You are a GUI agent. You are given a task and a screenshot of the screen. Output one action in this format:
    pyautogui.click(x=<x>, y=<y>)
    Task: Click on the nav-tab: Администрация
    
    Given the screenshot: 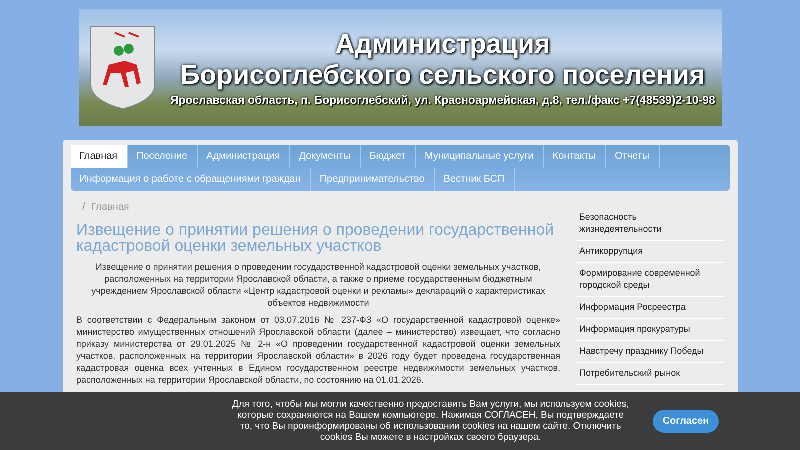 What is the action you would take?
    pyautogui.click(x=244, y=156)
    